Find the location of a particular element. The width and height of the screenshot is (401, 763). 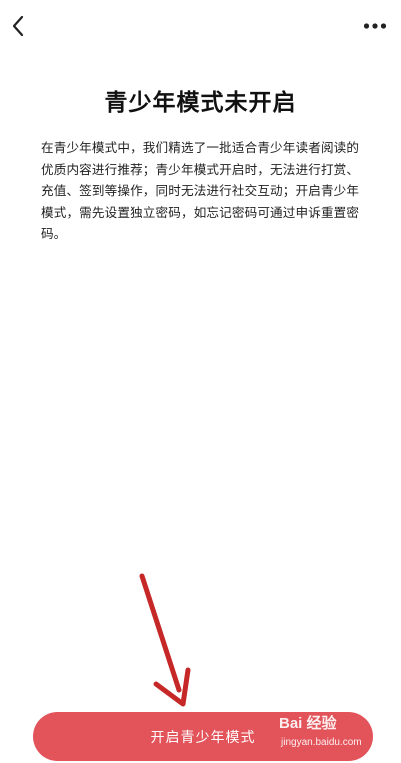

chevron-left-icon is located at coordinates (18, 26).